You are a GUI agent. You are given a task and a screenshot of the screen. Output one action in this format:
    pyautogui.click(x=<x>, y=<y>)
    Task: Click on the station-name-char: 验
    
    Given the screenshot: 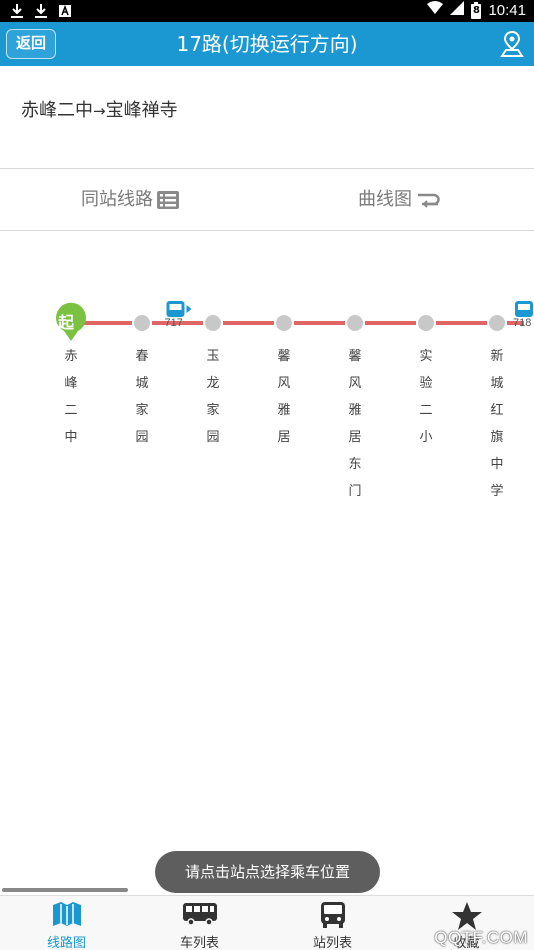 What is the action you would take?
    pyautogui.click(x=426, y=383)
    